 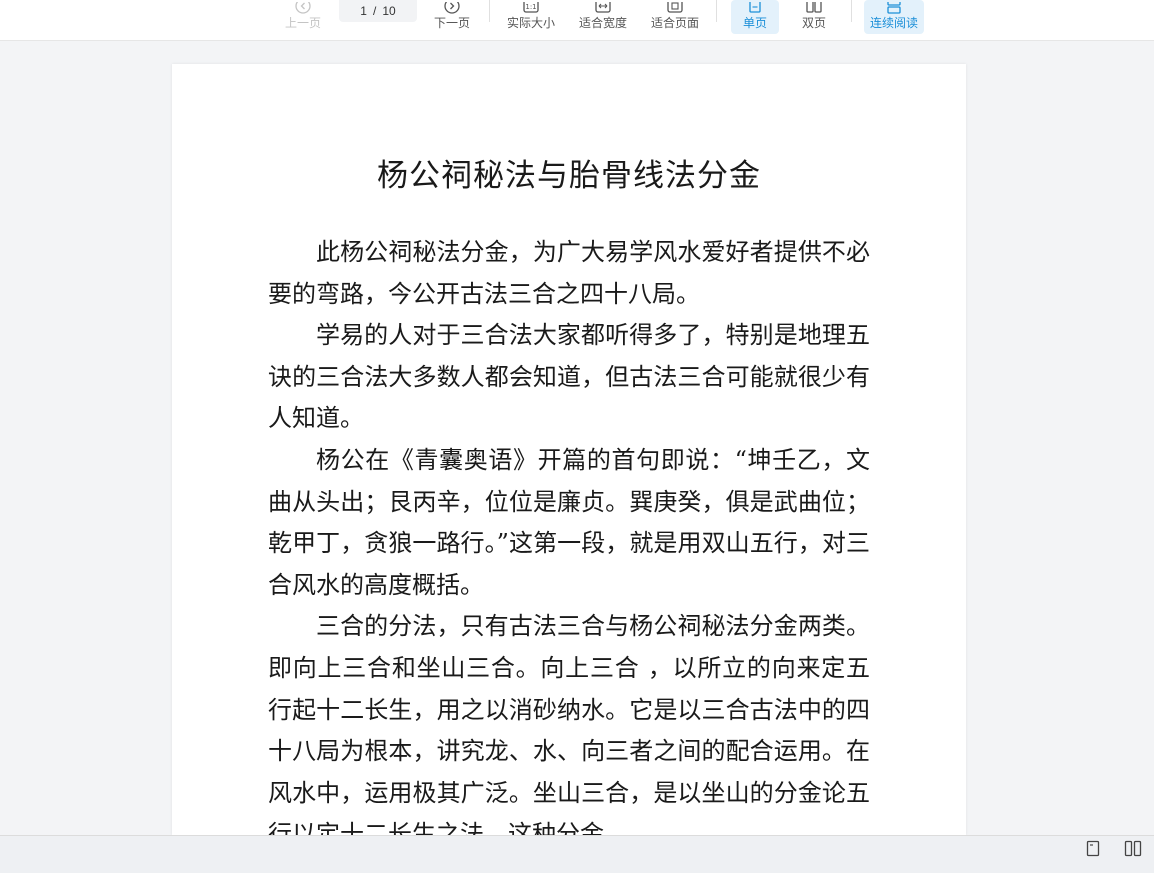 I want to click on chevron-left-circle-icon, so click(x=303, y=8).